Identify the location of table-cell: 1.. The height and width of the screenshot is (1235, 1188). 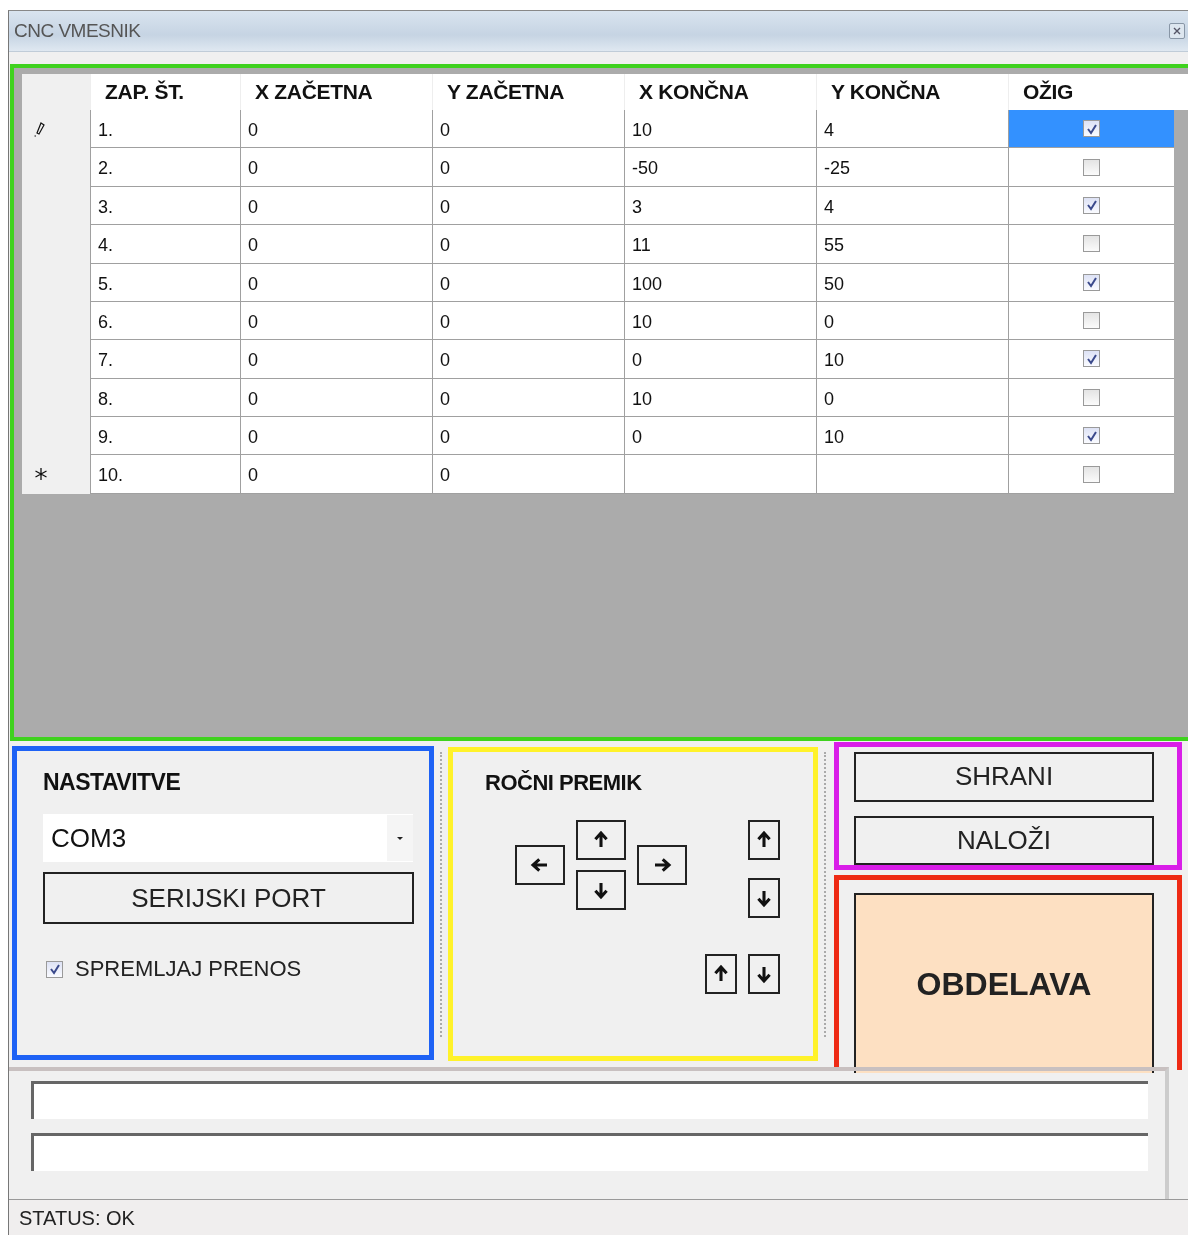
(165, 129).